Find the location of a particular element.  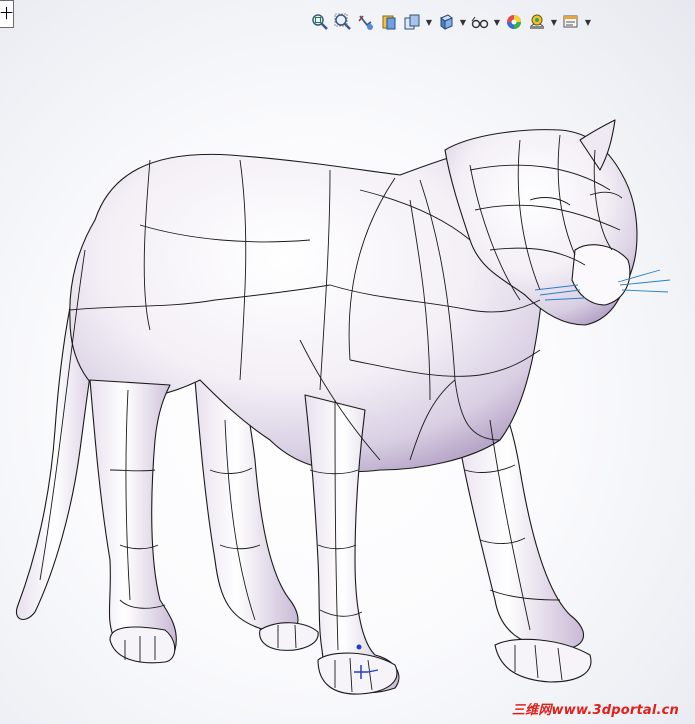

near-hind-paw is located at coordinates (142, 645).